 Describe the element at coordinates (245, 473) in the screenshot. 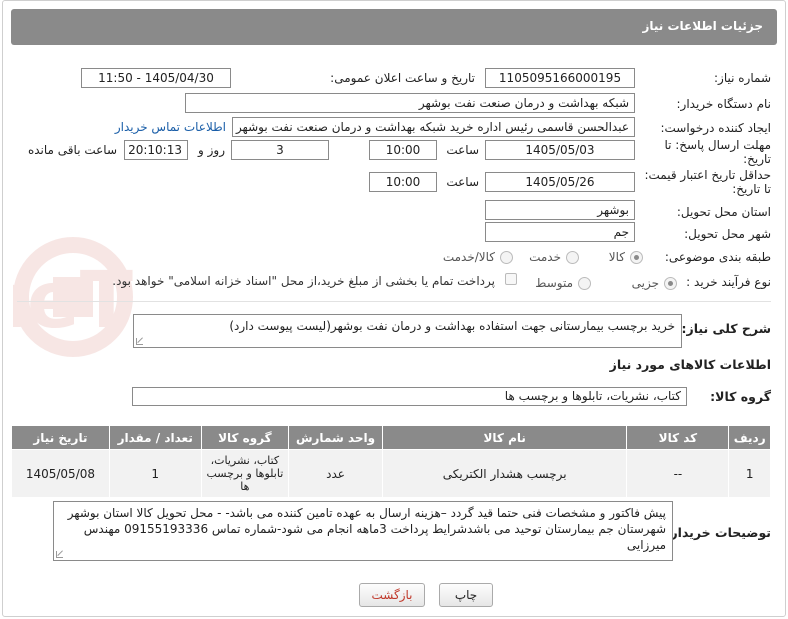

I see `cell-group: کتاب، نشریات، تابلوها و برچسب ها` at that location.